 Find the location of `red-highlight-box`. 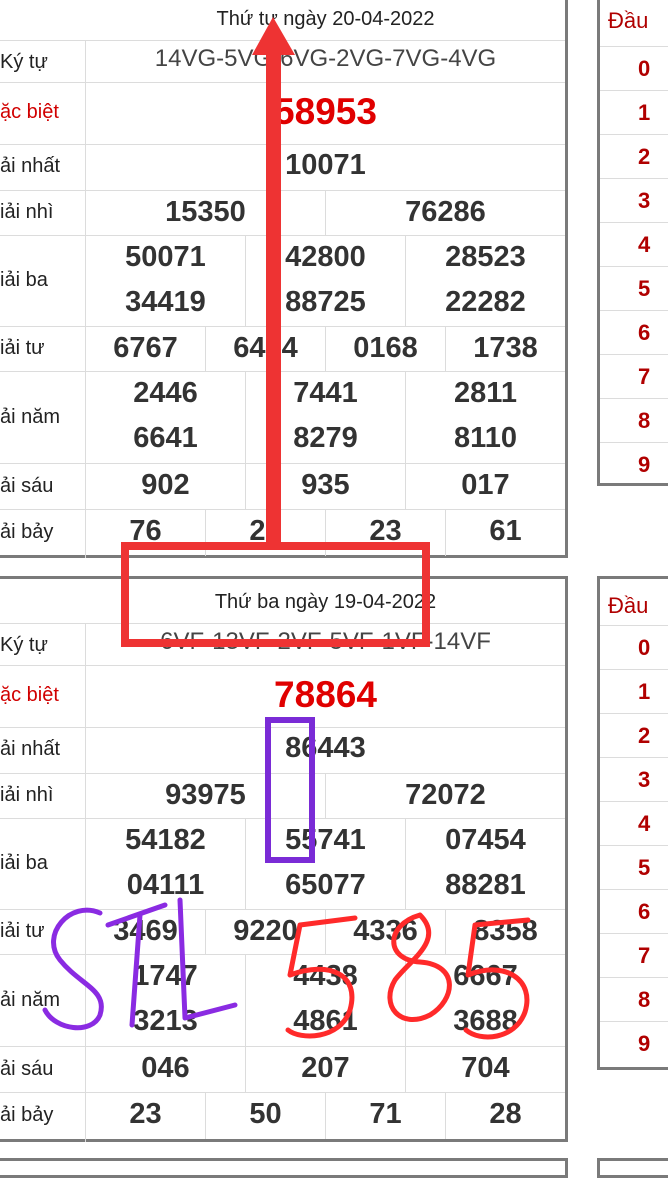

red-highlight-box is located at coordinates (275, 594).